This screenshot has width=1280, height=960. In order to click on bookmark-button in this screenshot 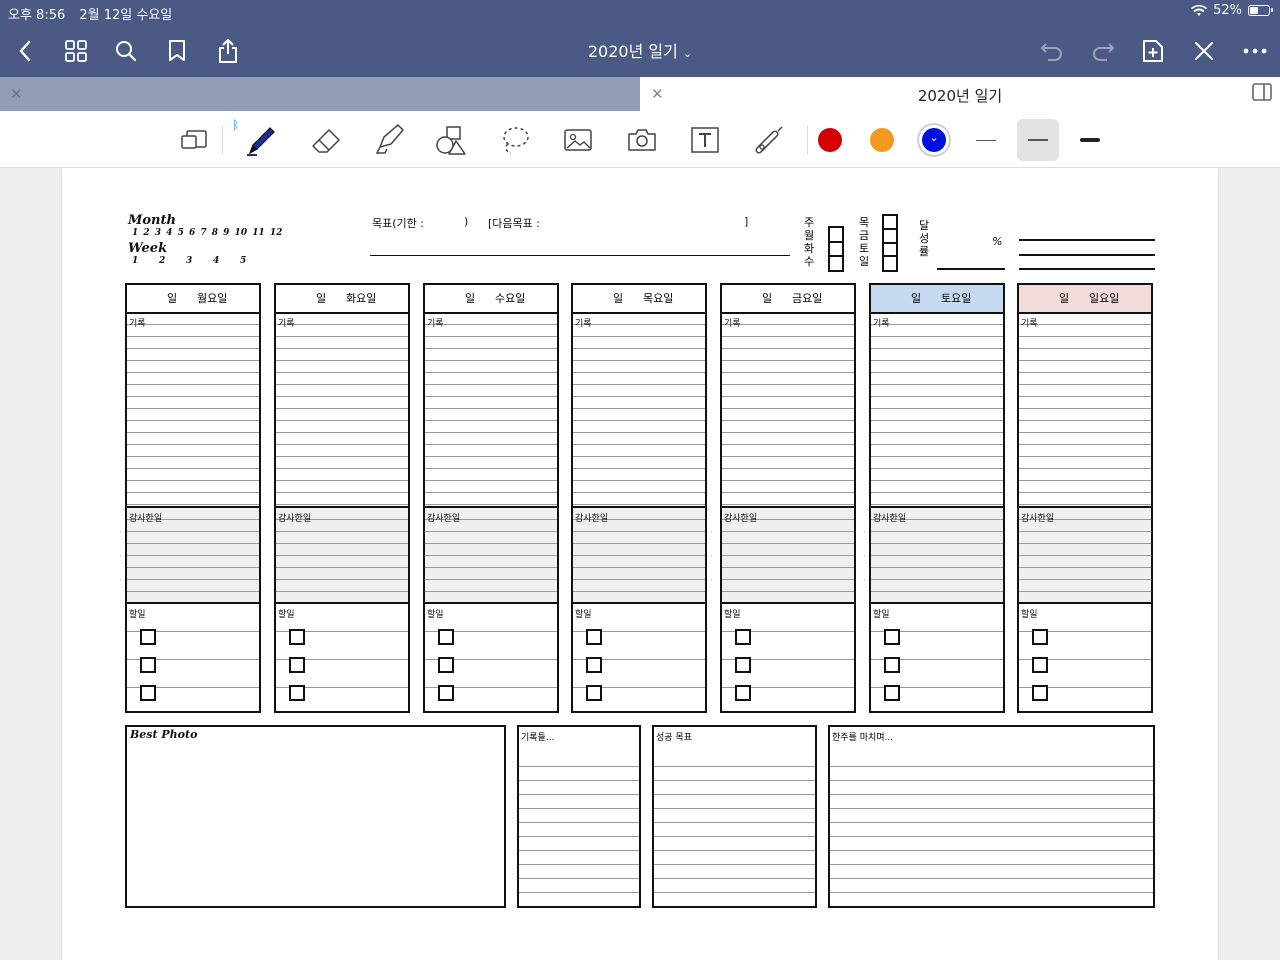, I will do `click(177, 51)`.